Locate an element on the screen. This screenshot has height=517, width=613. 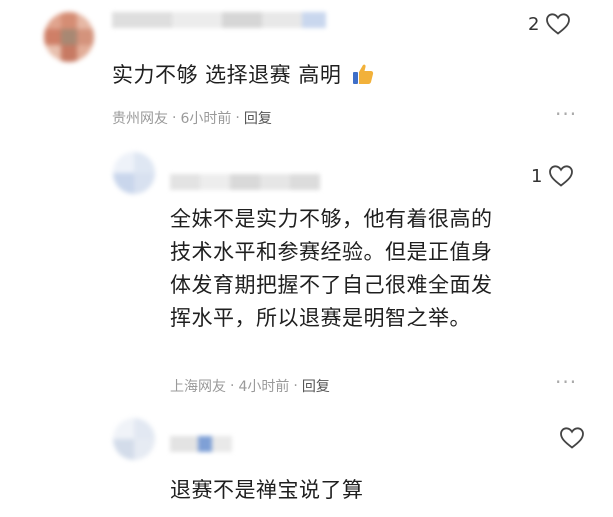
comment-text: 退赛不是禅宝说了算 is located at coordinates (267, 490).